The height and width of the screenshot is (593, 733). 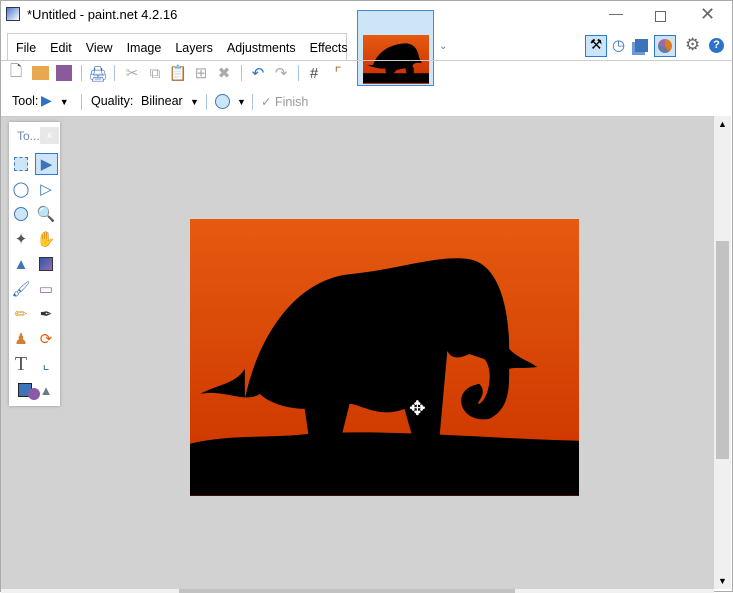 What do you see at coordinates (261, 48) in the screenshot?
I see `menu-adjustments: Adjustments` at bounding box center [261, 48].